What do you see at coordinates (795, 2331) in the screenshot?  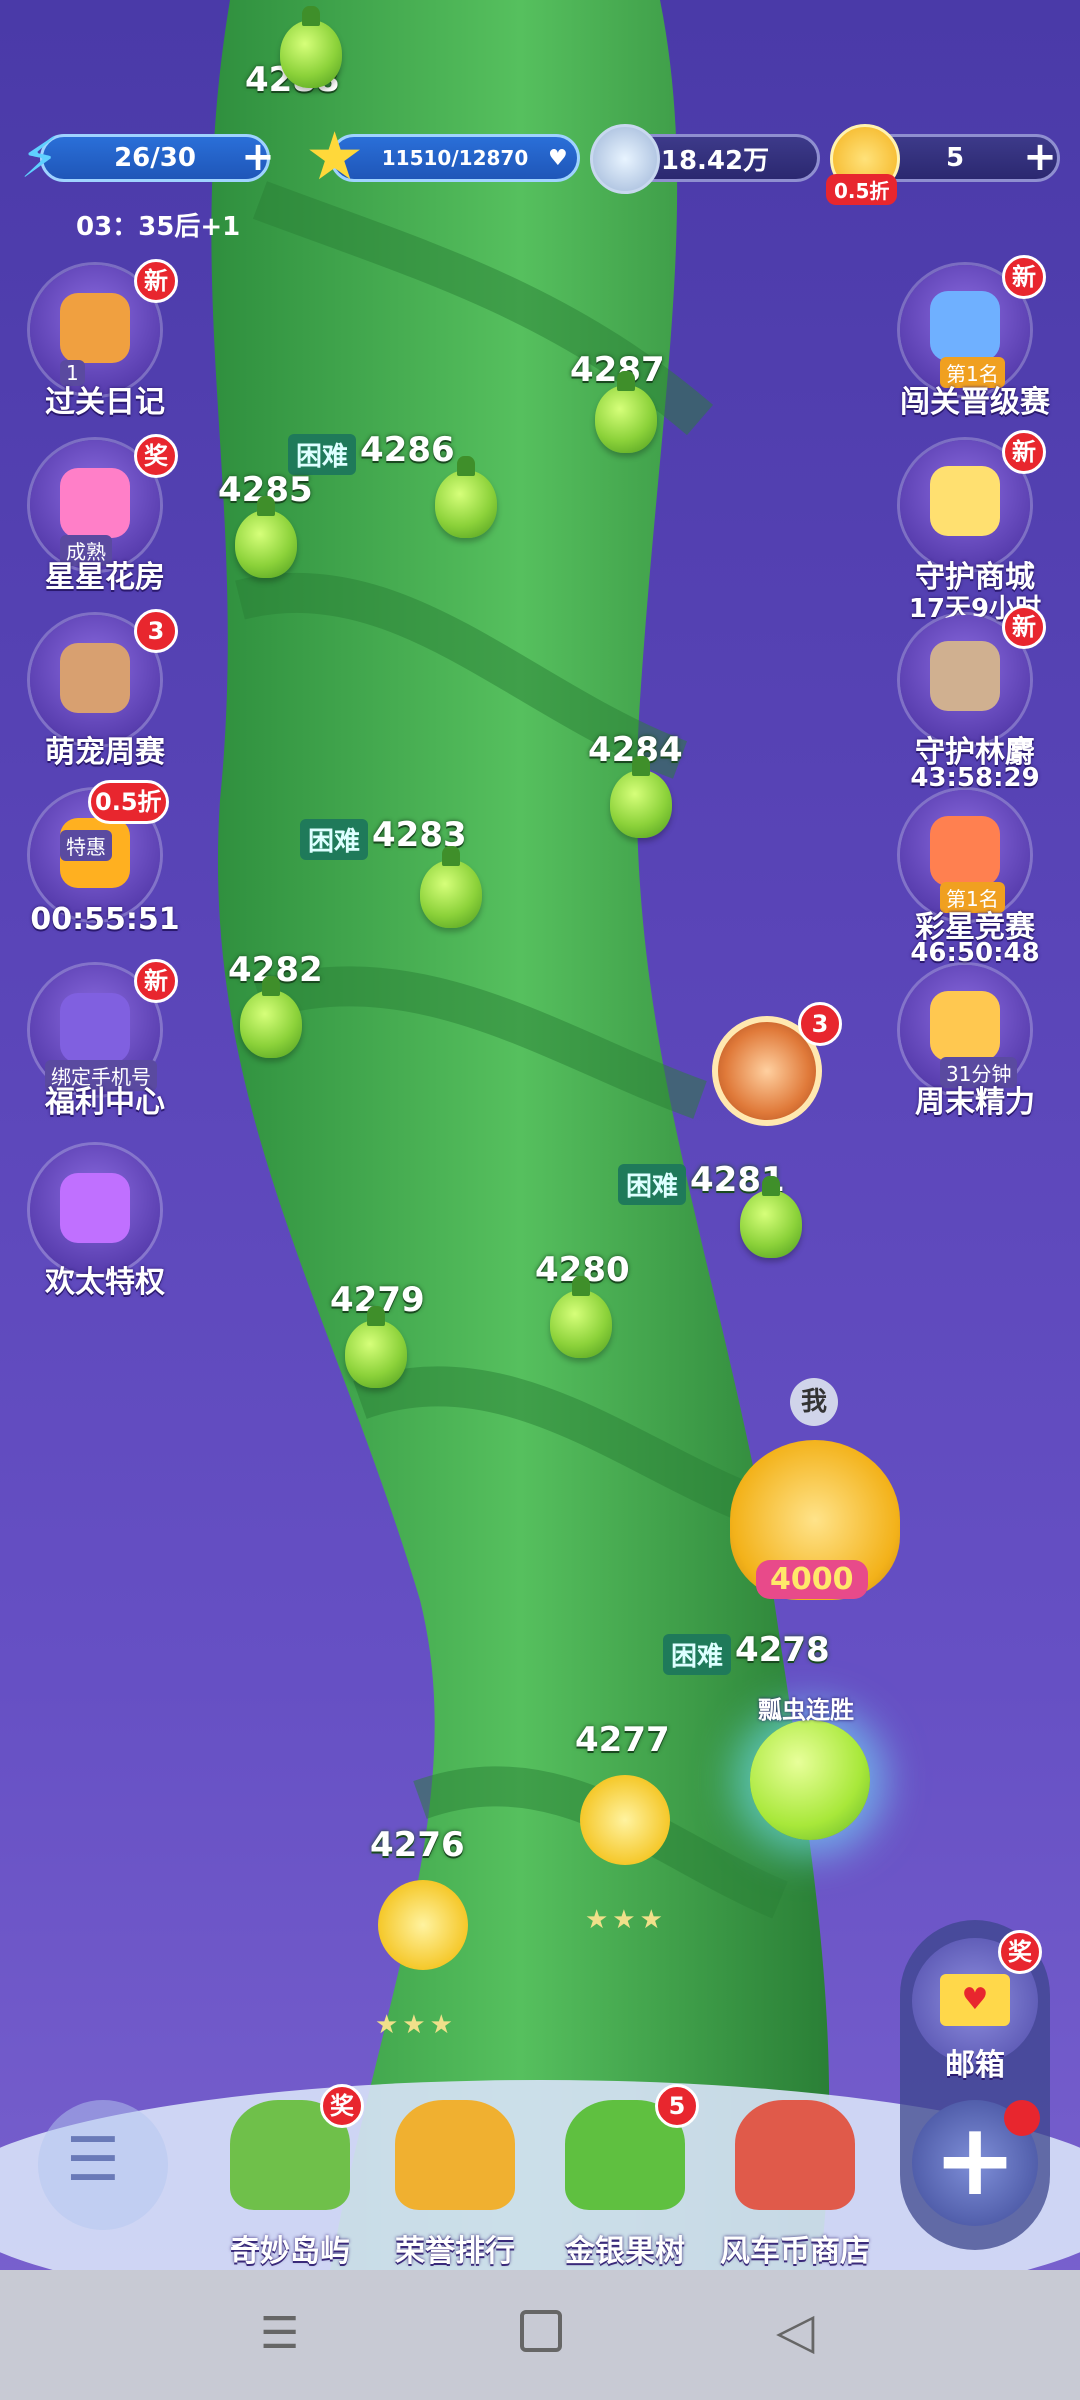 I see `back-icon: ◁` at bounding box center [795, 2331].